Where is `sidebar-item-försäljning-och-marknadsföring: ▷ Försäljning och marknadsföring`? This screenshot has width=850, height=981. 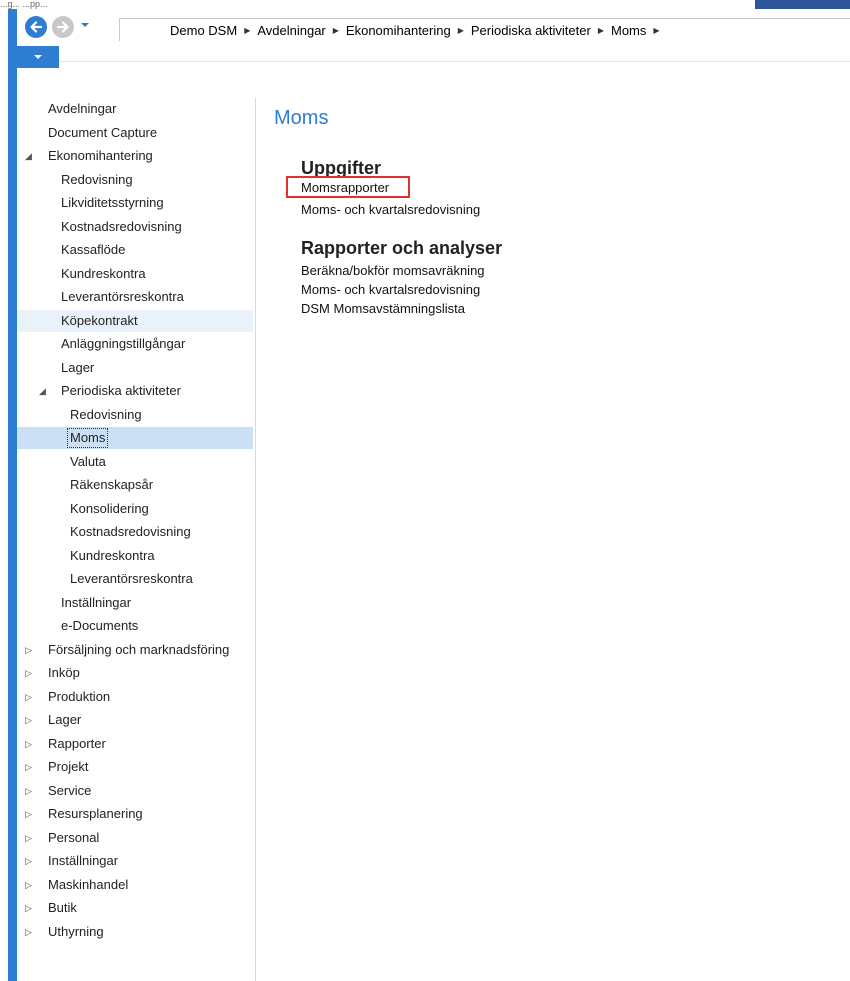
sidebar-item-försäljning-och-marknadsföring: ▷ Försäljning och marknadsföring is located at coordinates (135, 650).